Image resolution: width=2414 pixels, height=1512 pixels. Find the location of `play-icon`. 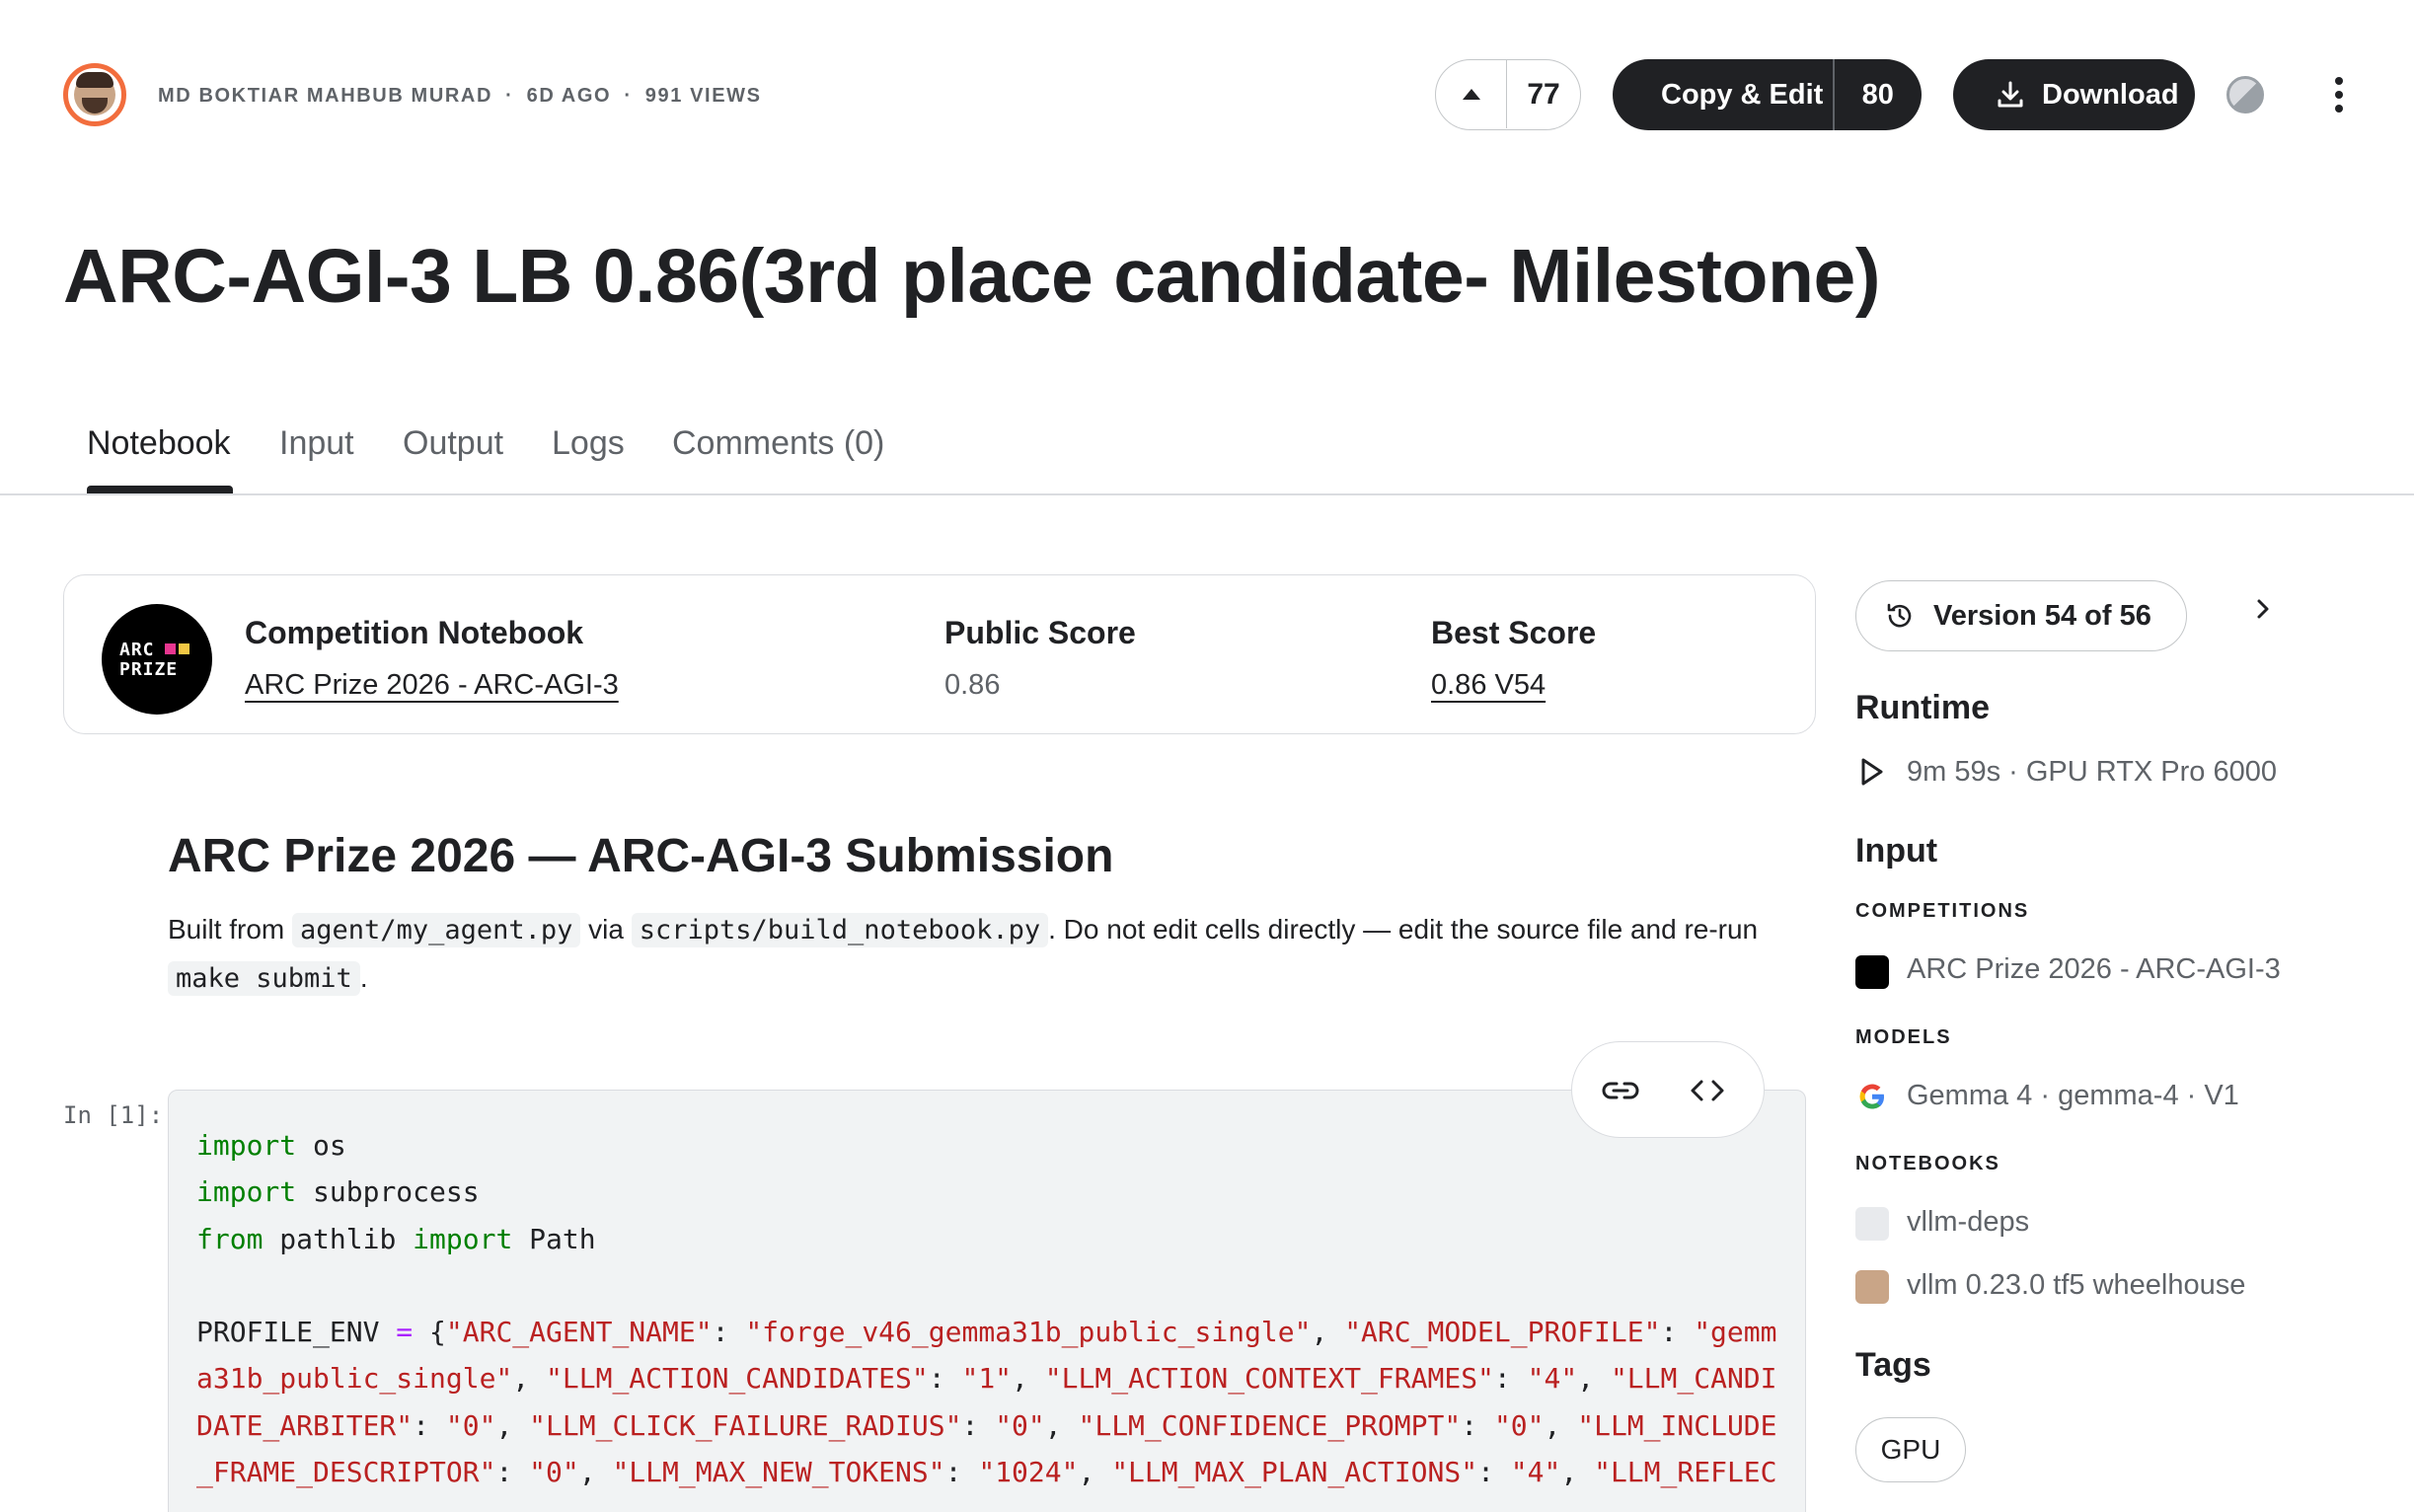

play-icon is located at coordinates (1872, 772).